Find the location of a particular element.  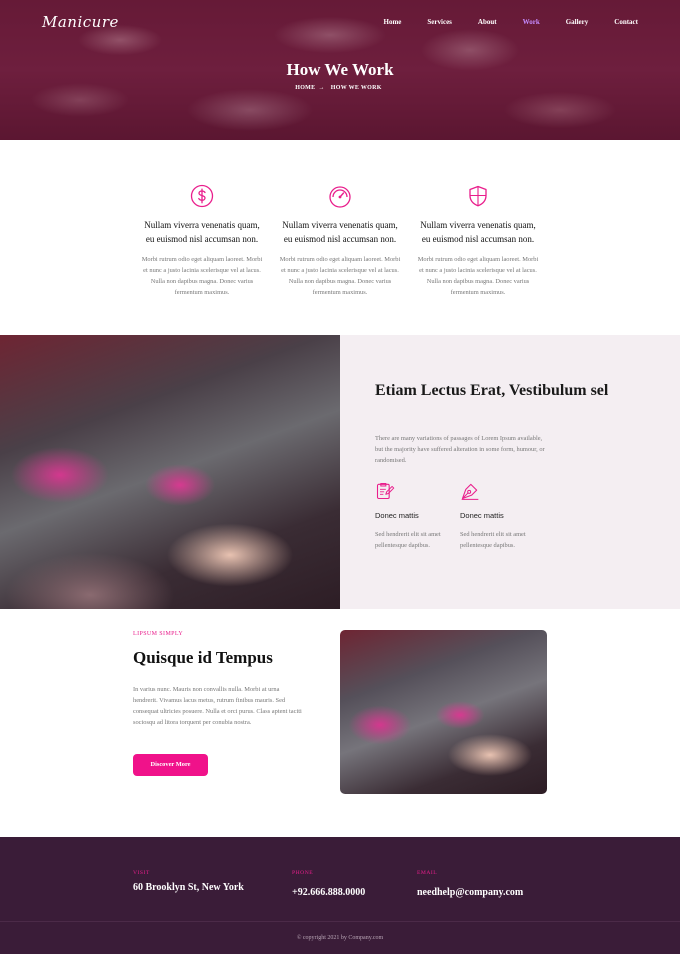

copyright: © copyright 2021 by Company.com is located at coordinates (340, 938).